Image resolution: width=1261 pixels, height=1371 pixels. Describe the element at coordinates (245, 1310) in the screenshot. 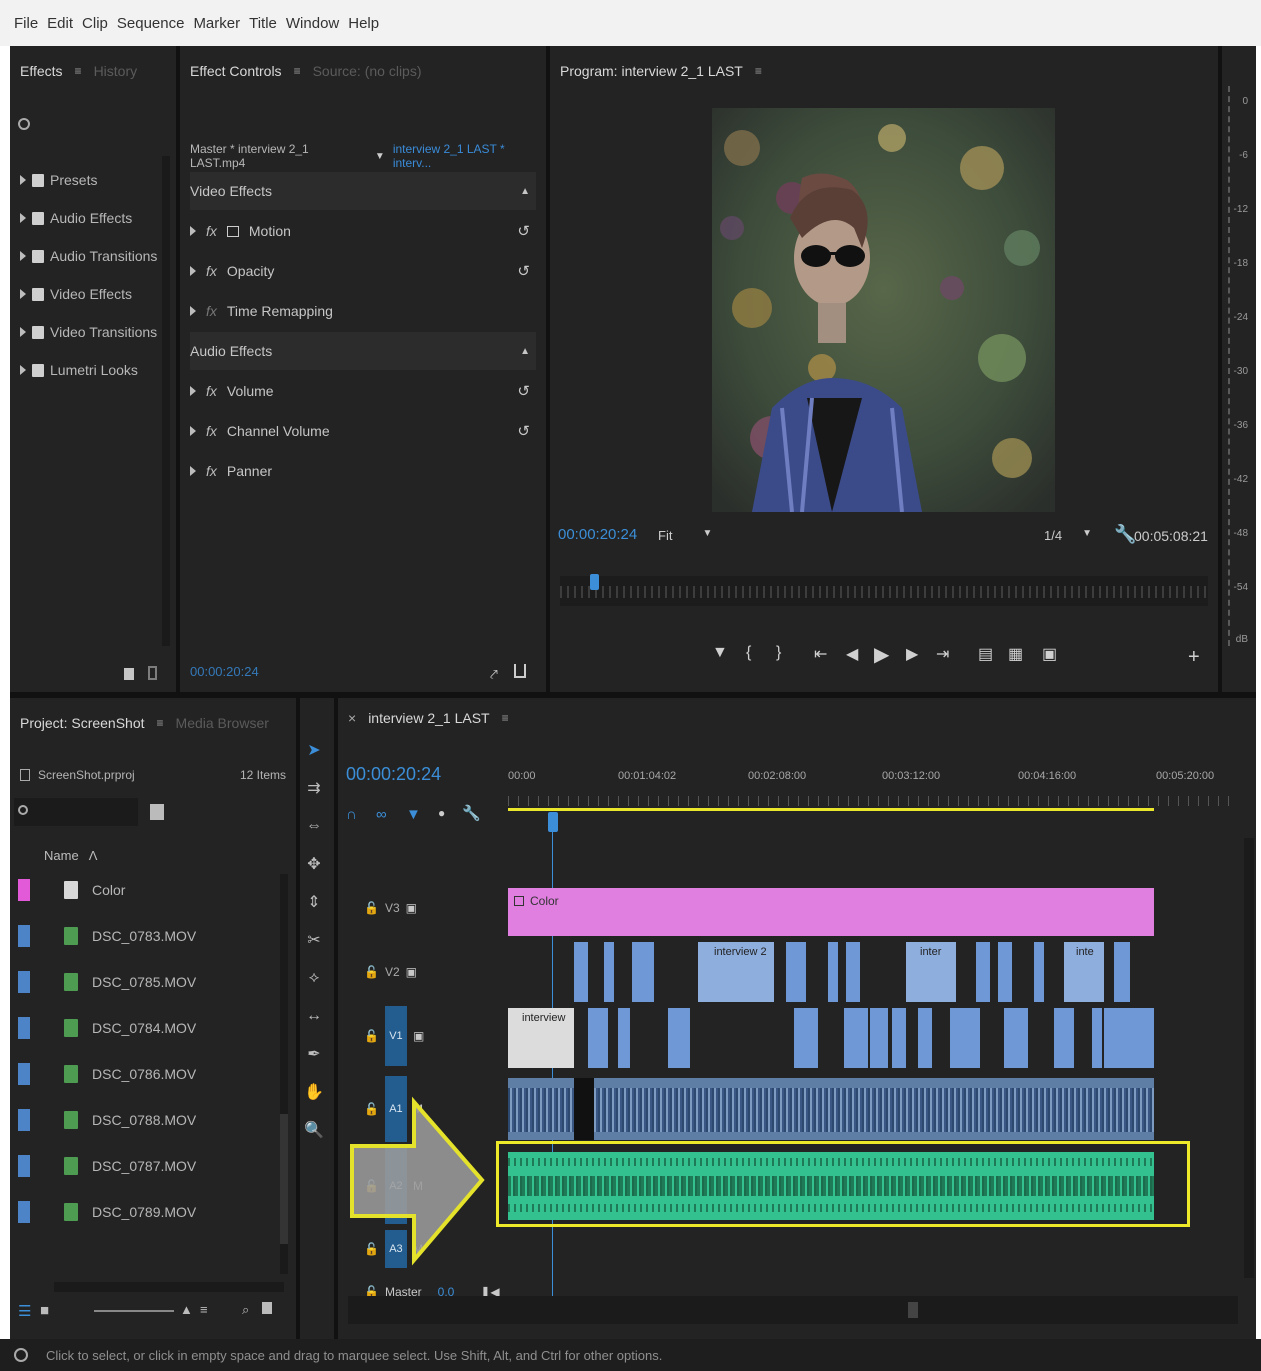

I see `find-icon: ⌕` at that location.